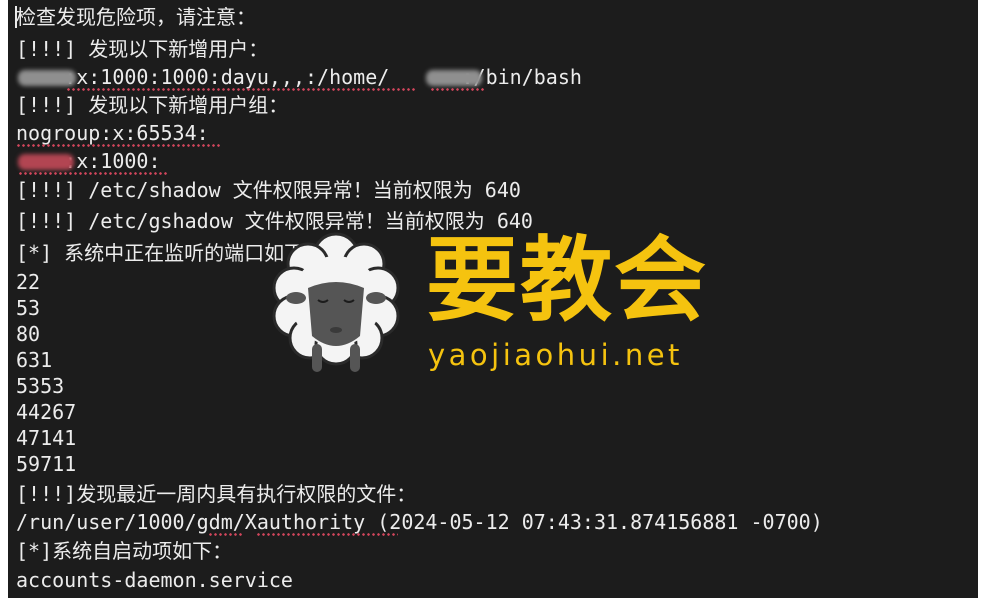 The width and height of the screenshot is (988, 598). I want to click on terminal-line-port: 22, so click(28, 282).